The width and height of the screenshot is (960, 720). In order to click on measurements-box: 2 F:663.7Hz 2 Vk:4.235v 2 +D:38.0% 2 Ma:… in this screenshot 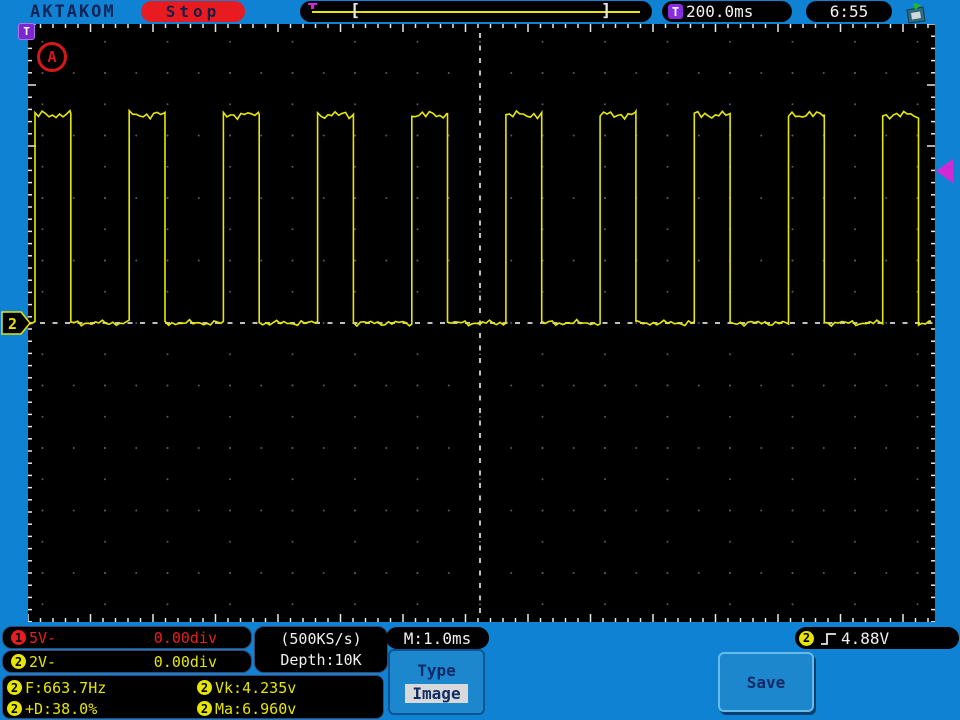, I will do `click(193, 697)`.